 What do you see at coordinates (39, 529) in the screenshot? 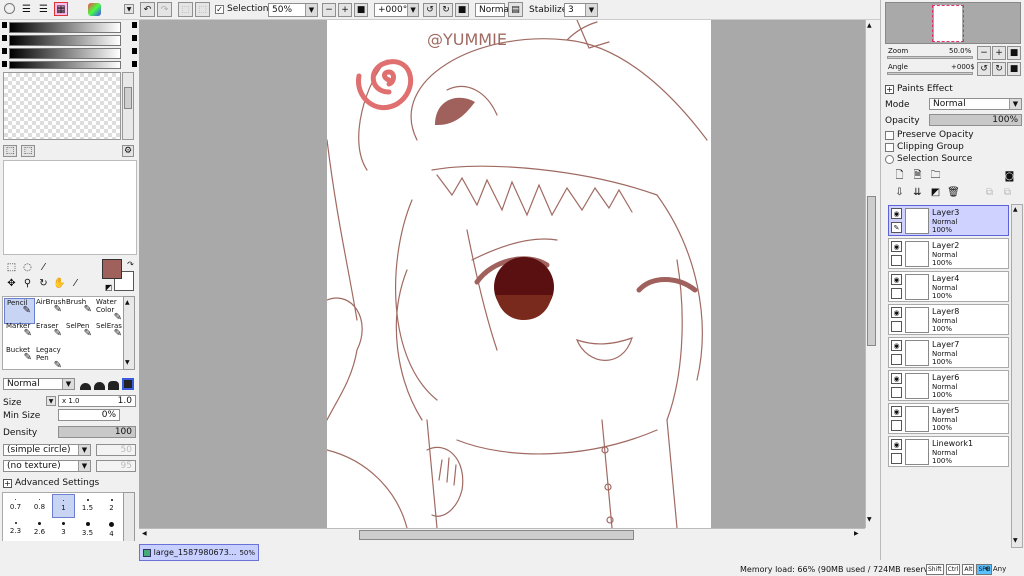
I see `brush-size-preset: 2.6` at bounding box center [39, 529].